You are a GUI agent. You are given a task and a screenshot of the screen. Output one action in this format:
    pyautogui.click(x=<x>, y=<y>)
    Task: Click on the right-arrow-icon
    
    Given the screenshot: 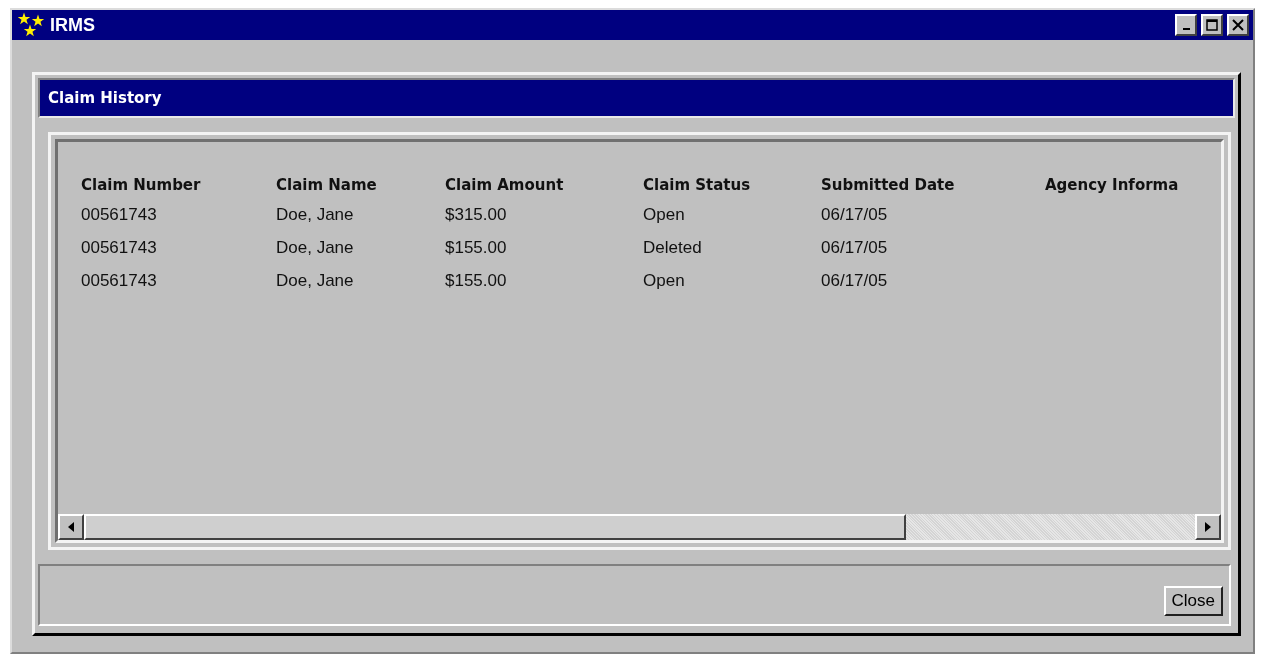 What is the action you would take?
    pyautogui.click(x=1208, y=527)
    